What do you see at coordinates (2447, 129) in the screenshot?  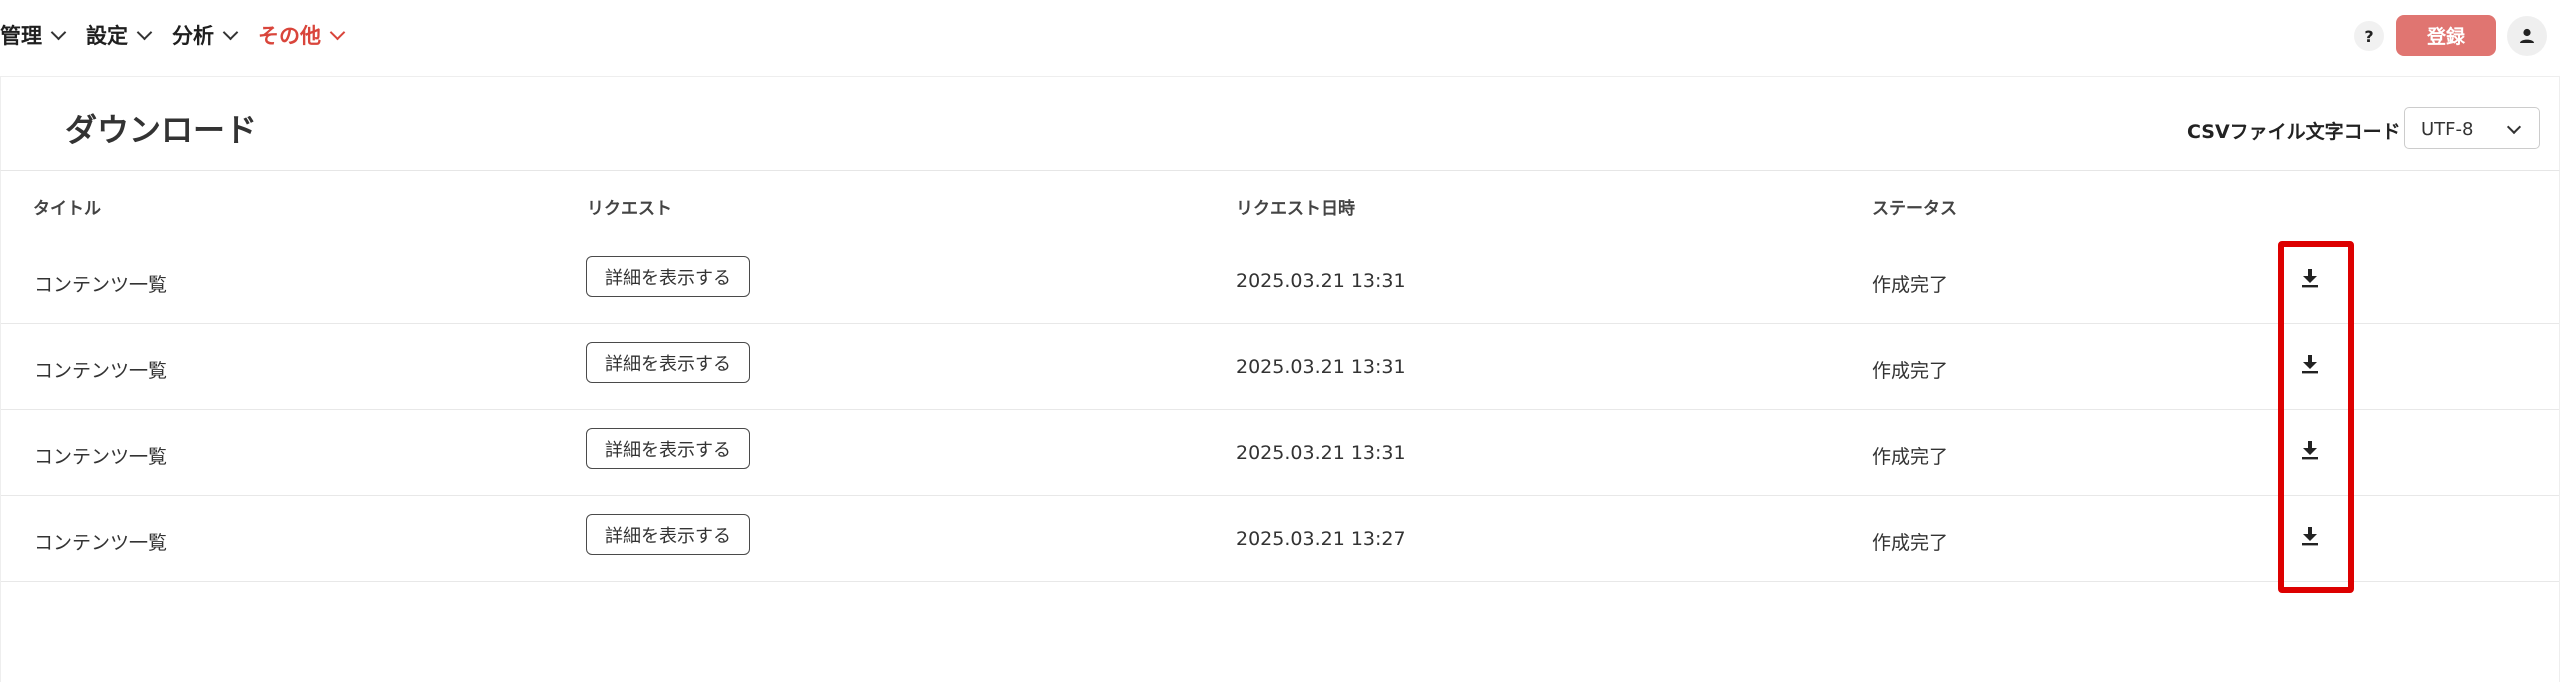 I see `encoding-select-value: UTF-8` at bounding box center [2447, 129].